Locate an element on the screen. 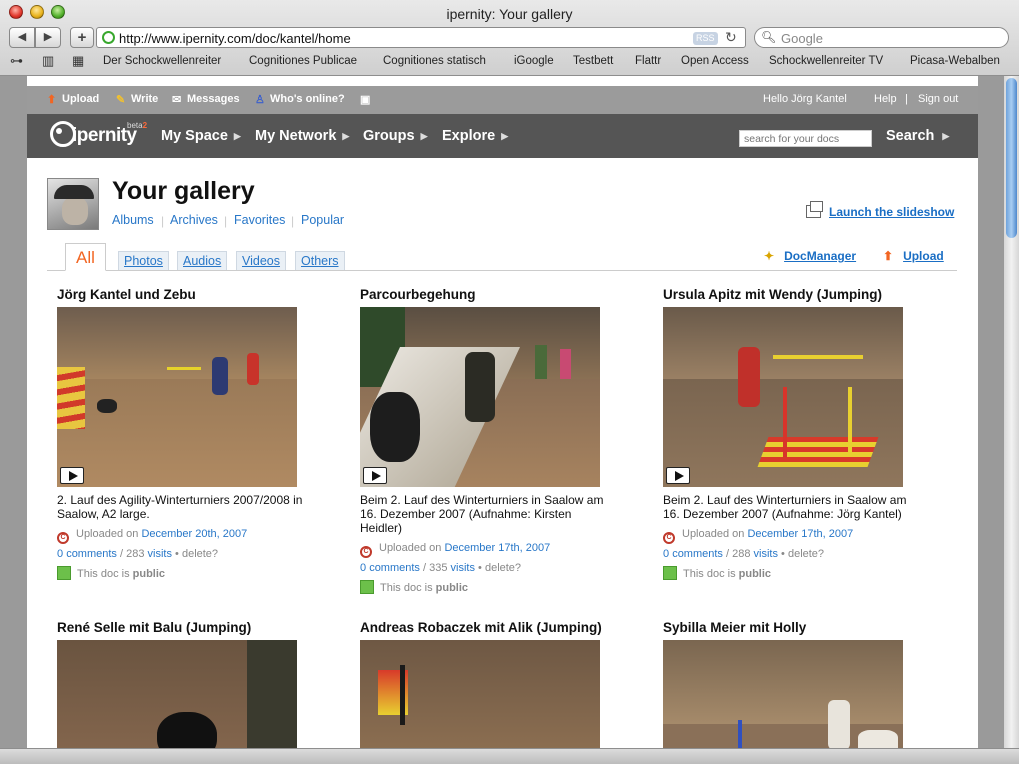  back-button: ◀ is located at coordinates (22, 37).